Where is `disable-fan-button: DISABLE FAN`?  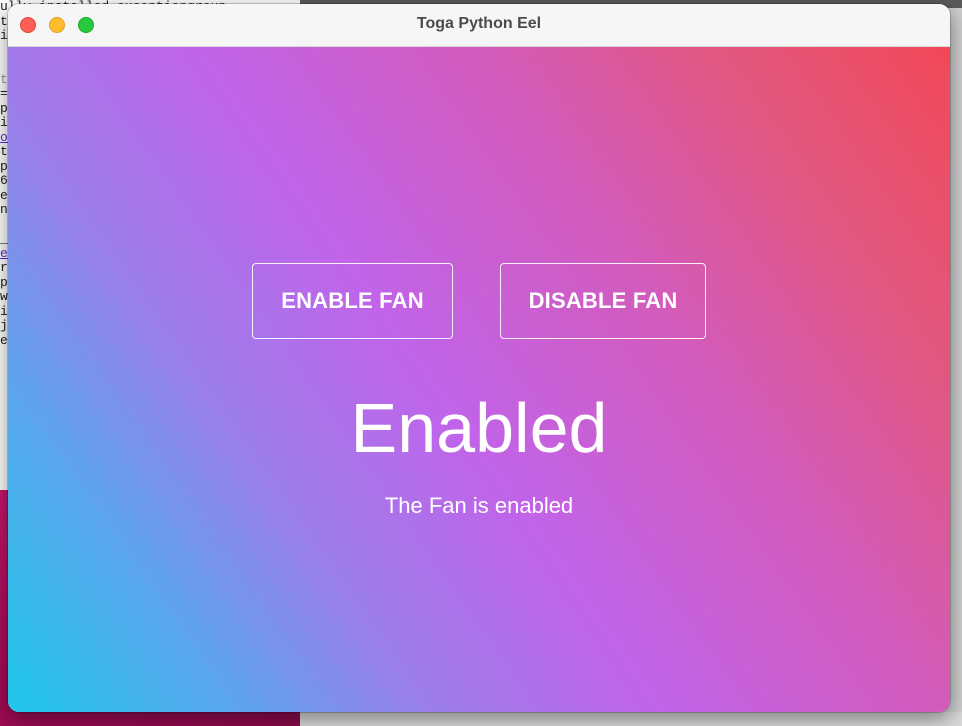
disable-fan-button: DISABLE FAN is located at coordinates (603, 301).